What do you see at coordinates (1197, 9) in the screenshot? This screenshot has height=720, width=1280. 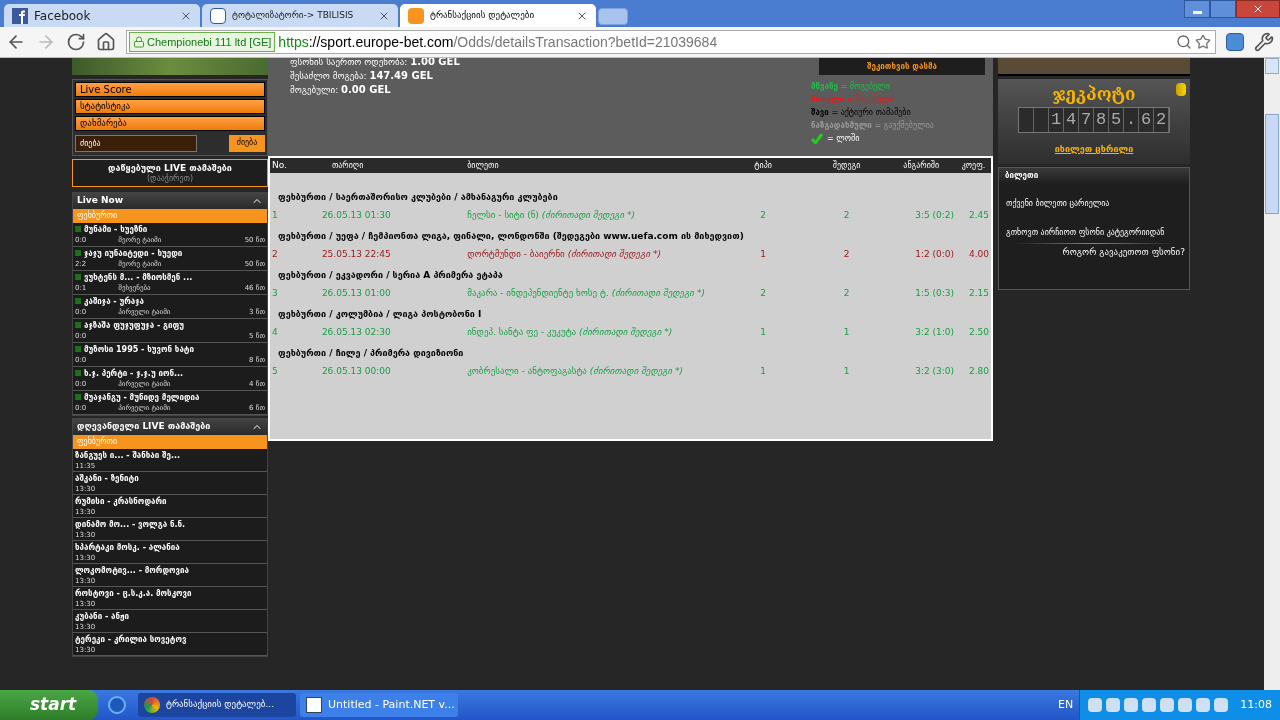 I see `minimize-button` at bounding box center [1197, 9].